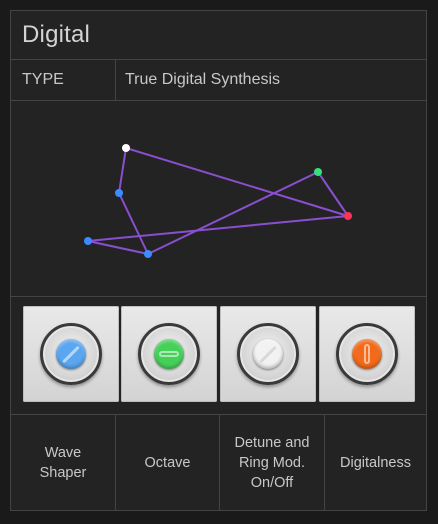  Describe the element at coordinates (118, 247) in the screenshot. I see `routing-graph-line-extra` at that location.